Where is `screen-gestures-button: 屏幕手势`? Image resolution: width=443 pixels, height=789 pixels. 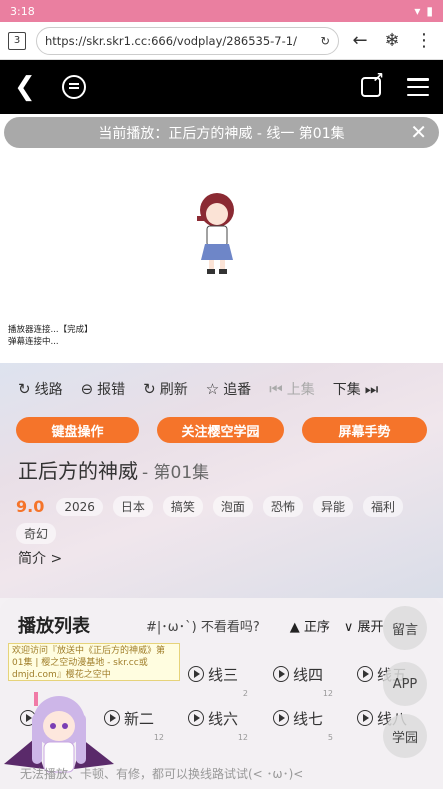 screen-gestures-button: 屏幕手势 is located at coordinates (364, 430).